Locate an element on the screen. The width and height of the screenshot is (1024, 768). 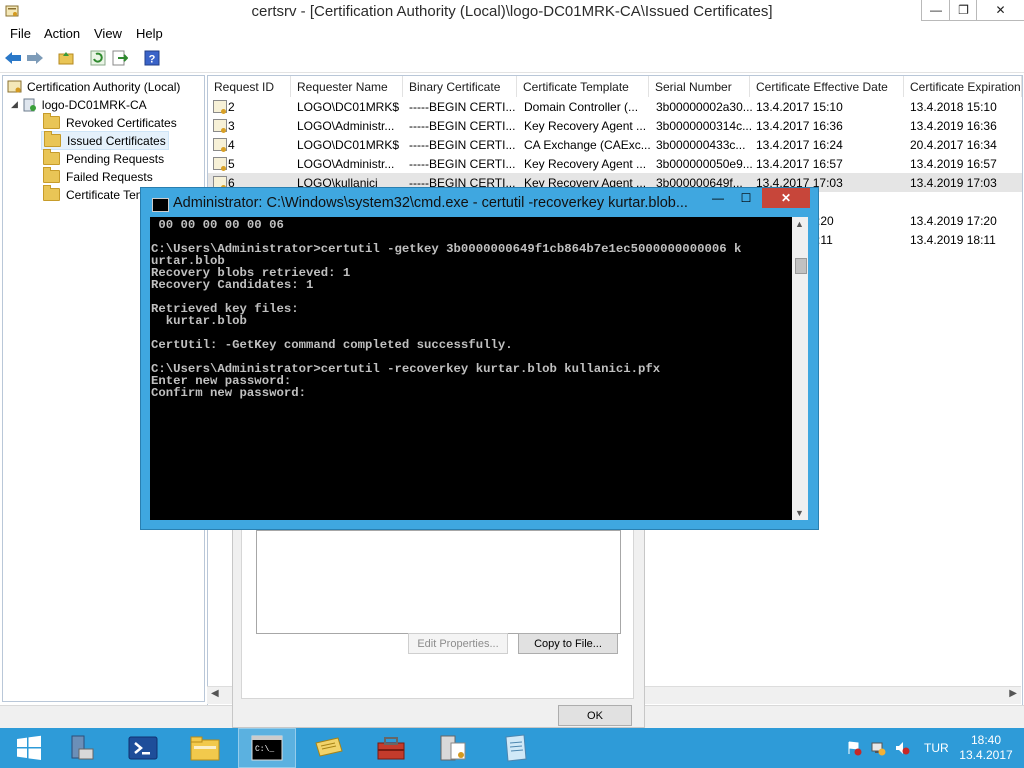
cell-expiration: 13.4.2019 17:03 is located at coordinates (953, 183).